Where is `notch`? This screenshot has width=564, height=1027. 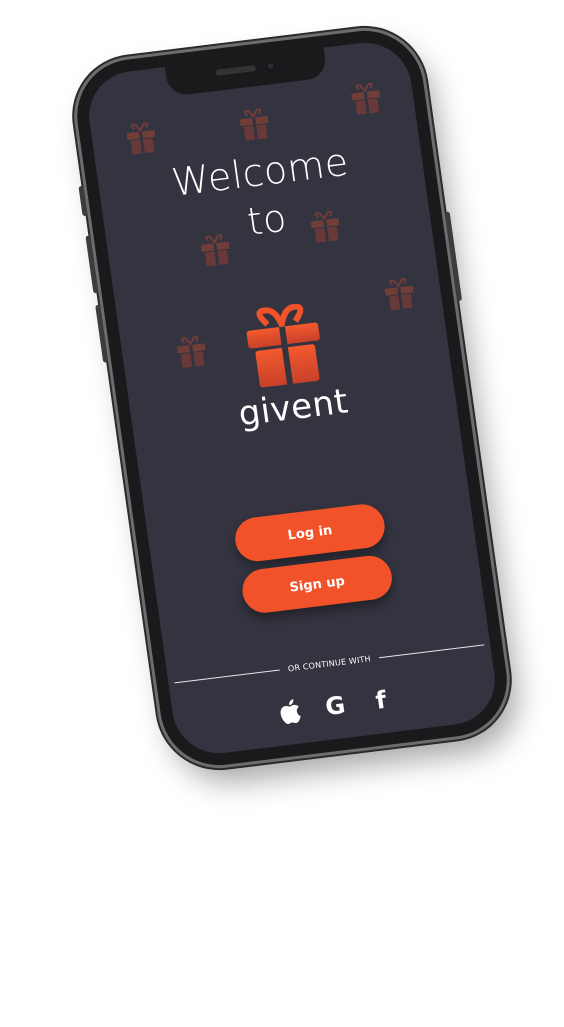
notch is located at coordinates (246, 72).